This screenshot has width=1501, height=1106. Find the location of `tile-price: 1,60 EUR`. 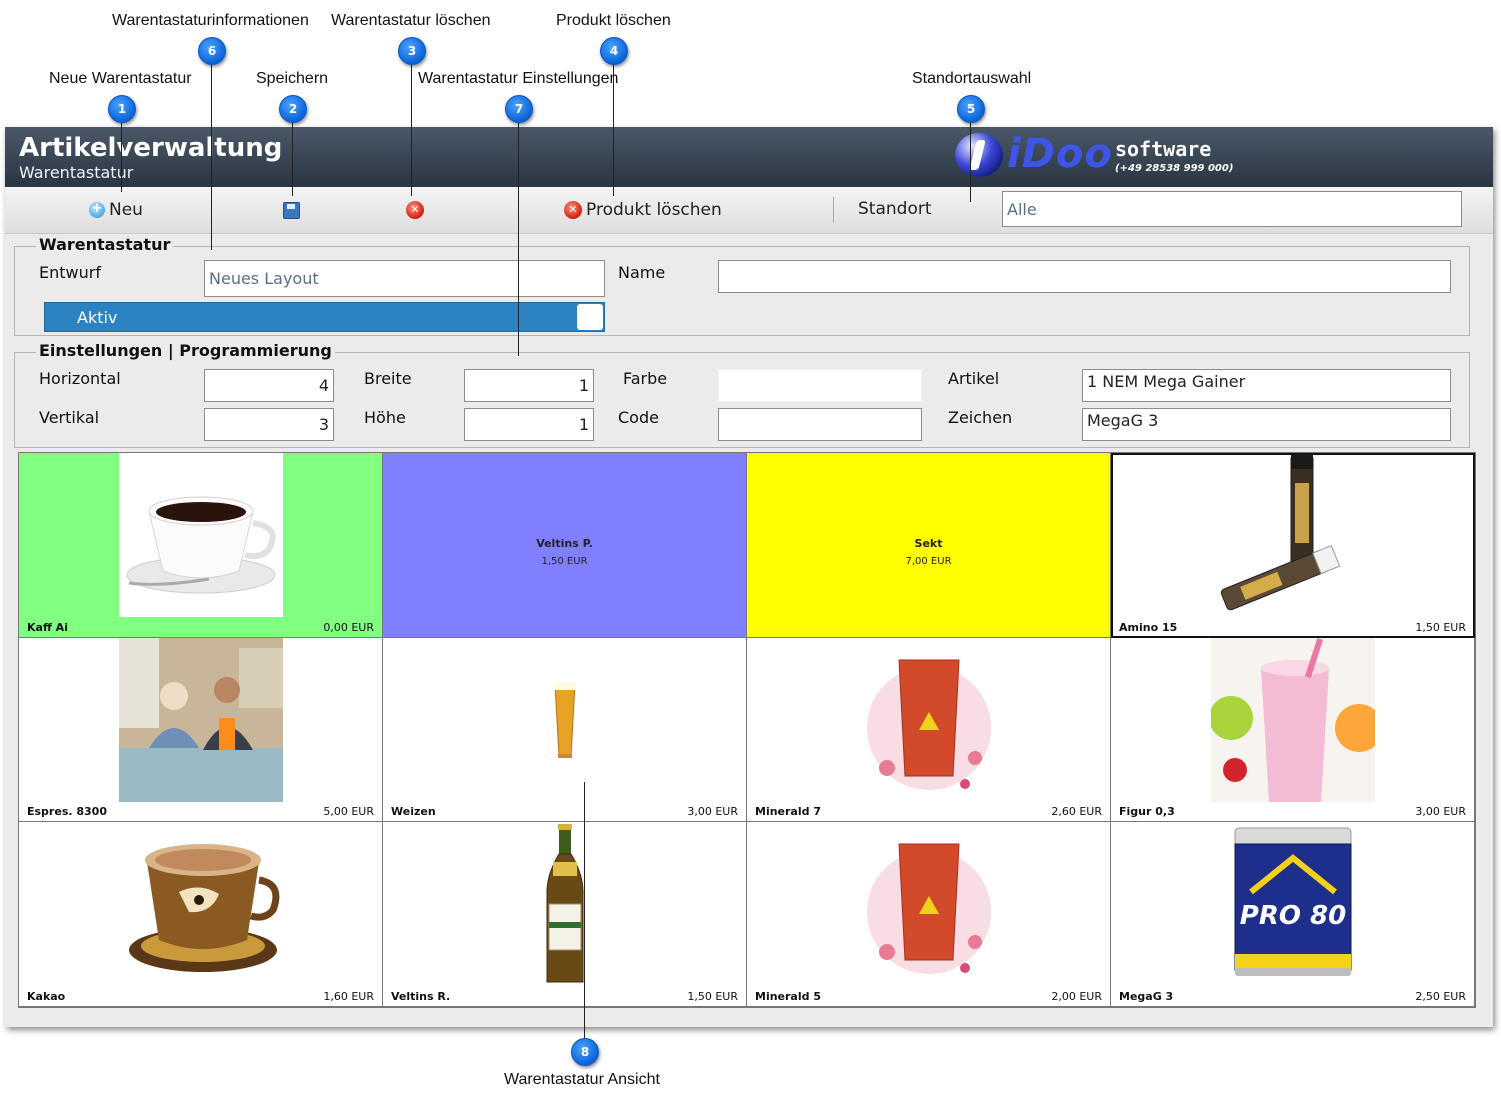

tile-price: 1,60 EUR is located at coordinates (348, 996).